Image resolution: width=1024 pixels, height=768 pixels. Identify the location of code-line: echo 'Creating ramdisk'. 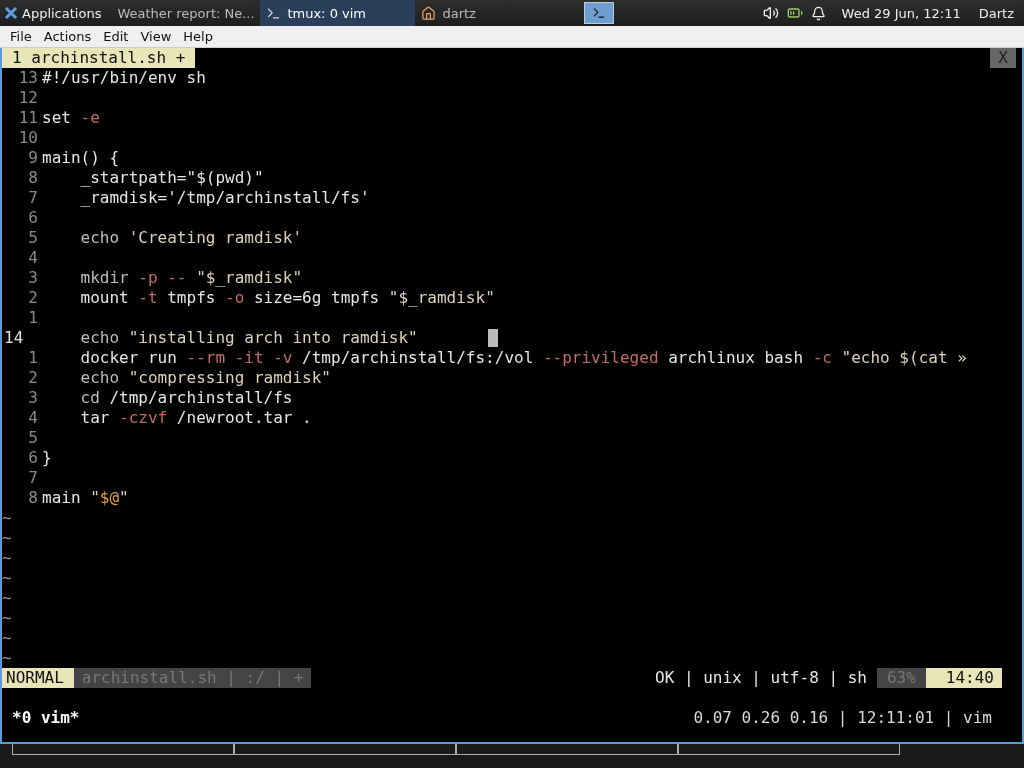
(191, 238).